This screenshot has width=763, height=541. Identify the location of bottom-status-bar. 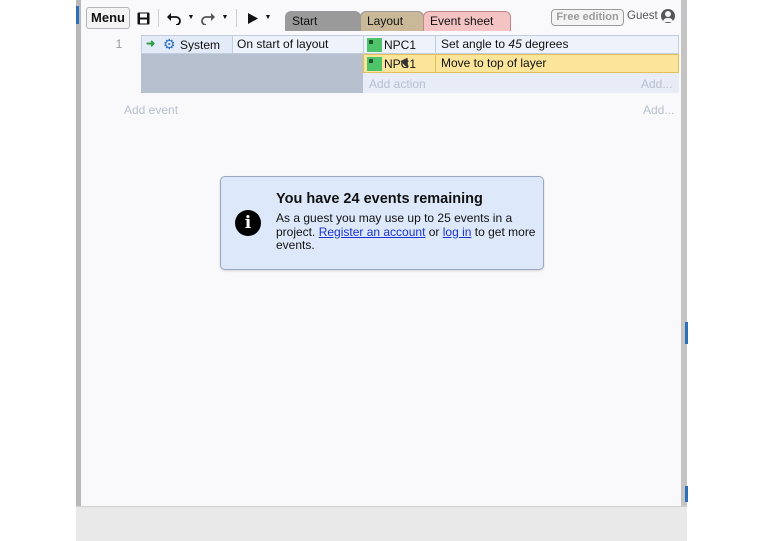
(381, 523).